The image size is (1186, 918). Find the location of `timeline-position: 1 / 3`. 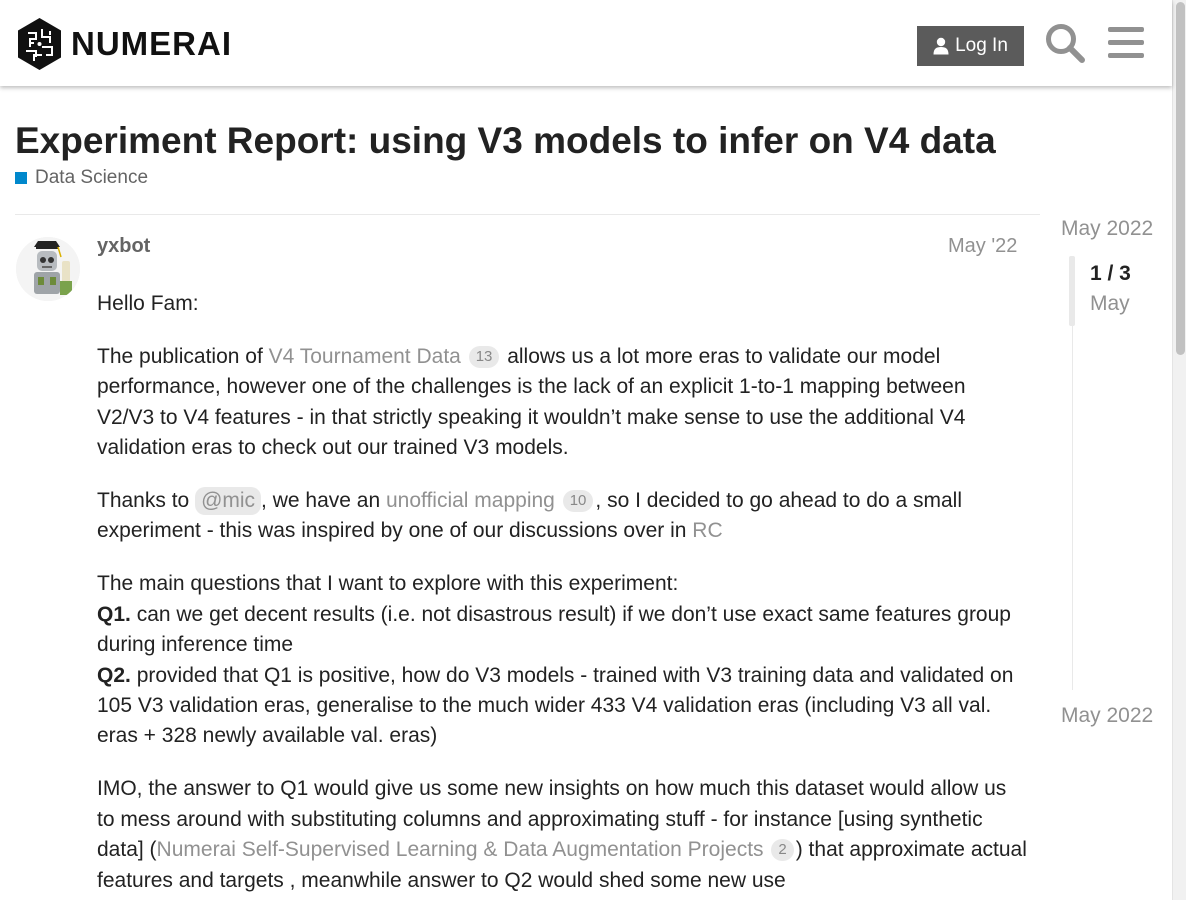

timeline-position: 1 / 3 is located at coordinates (1110, 273).